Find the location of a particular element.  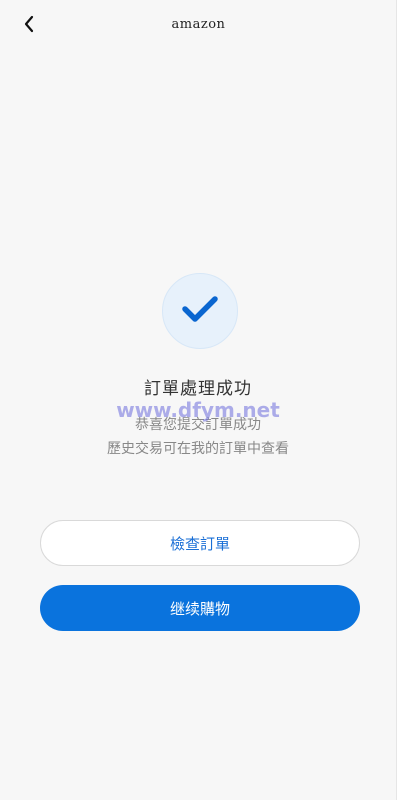

check-order-button: 檢查訂單 is located at coordinates (200, 543).